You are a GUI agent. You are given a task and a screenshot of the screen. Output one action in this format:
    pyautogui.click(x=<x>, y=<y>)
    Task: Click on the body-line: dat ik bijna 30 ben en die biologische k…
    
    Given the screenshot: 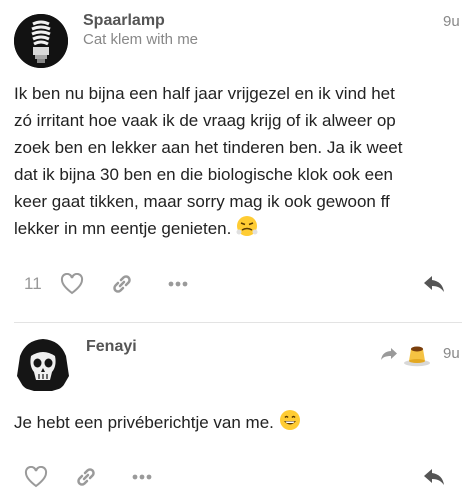 What is the action you would take?
    pyautogui.click(x=203, y=174)
    